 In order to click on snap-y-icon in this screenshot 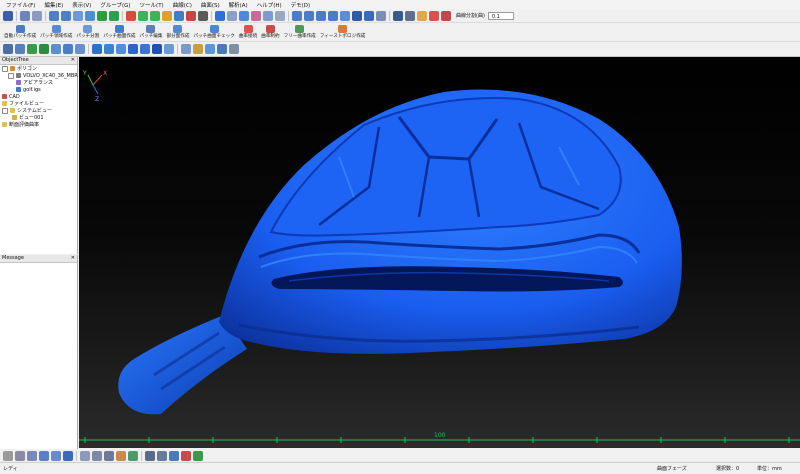, I will do `click(309, 15)`.